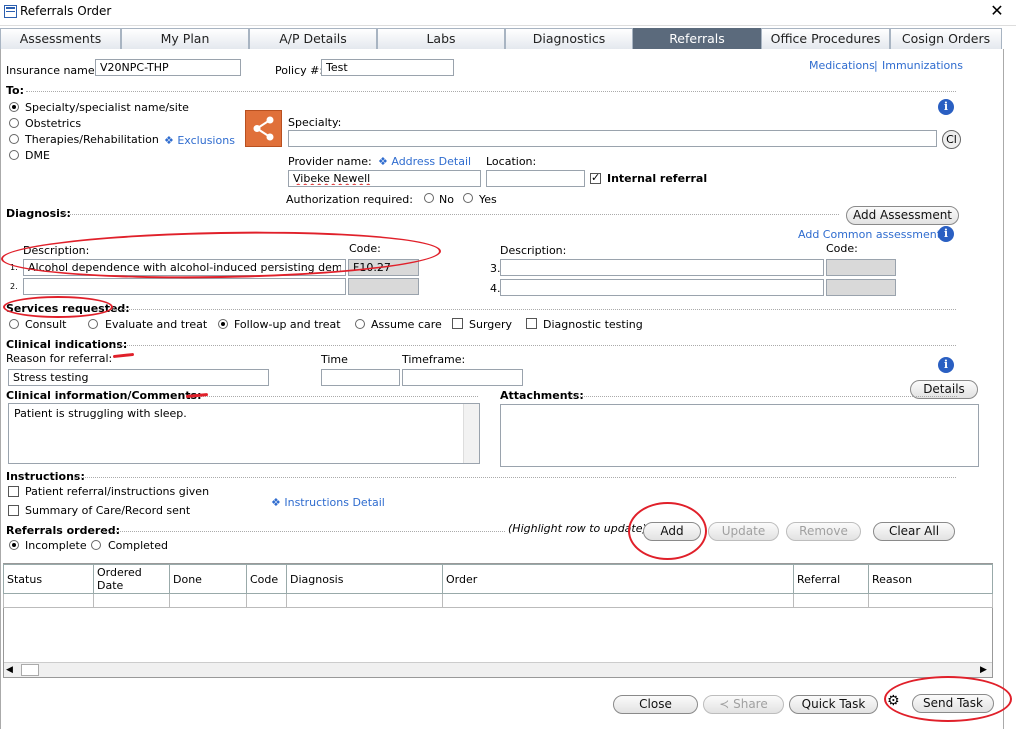  What do you see at coordinates (30, 670) in the screenshot?
I see `scroll-thumb` at bounding box center [30, 670].